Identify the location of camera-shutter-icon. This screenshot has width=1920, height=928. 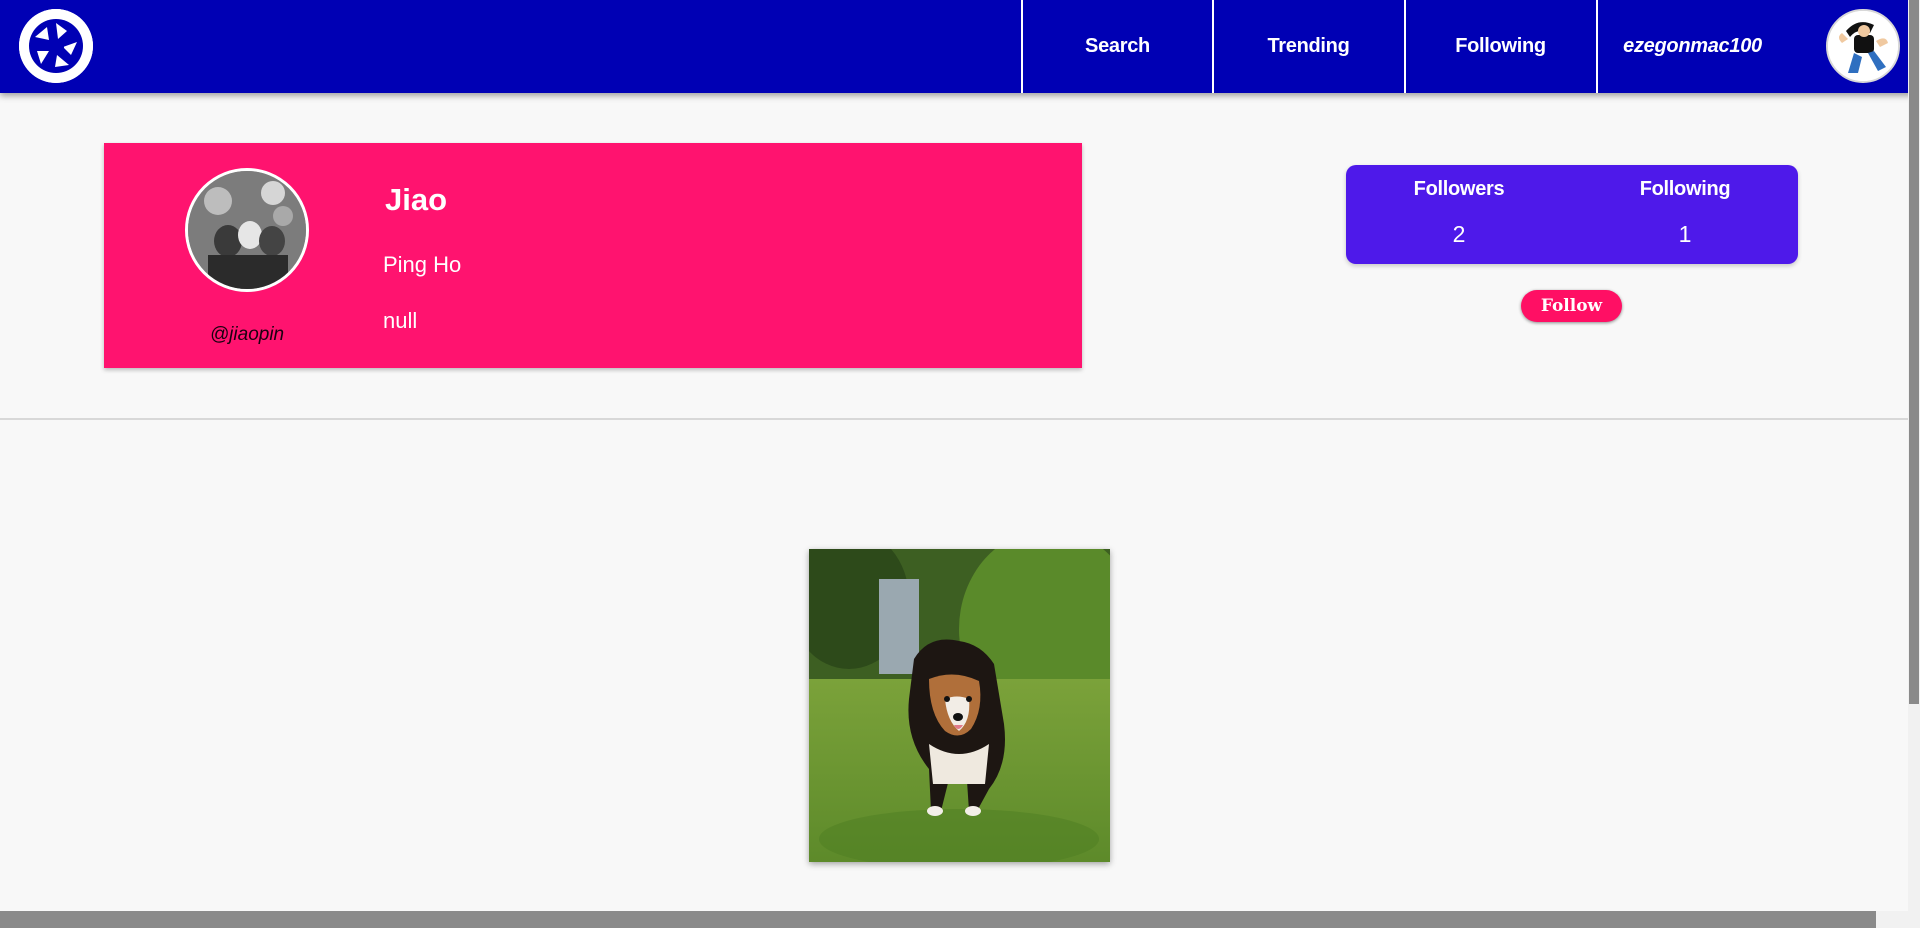
(56, 46).